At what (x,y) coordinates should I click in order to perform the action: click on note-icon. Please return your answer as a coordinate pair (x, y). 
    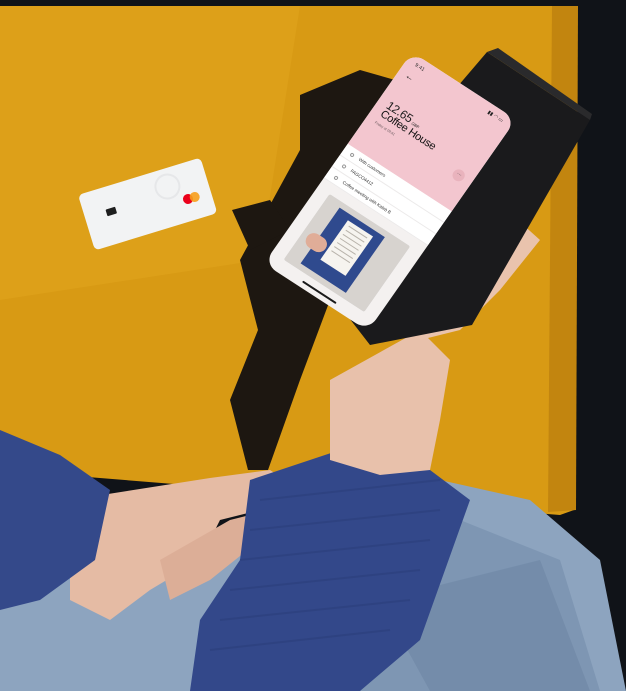
    Looking at the image, I should click on (336, 178).